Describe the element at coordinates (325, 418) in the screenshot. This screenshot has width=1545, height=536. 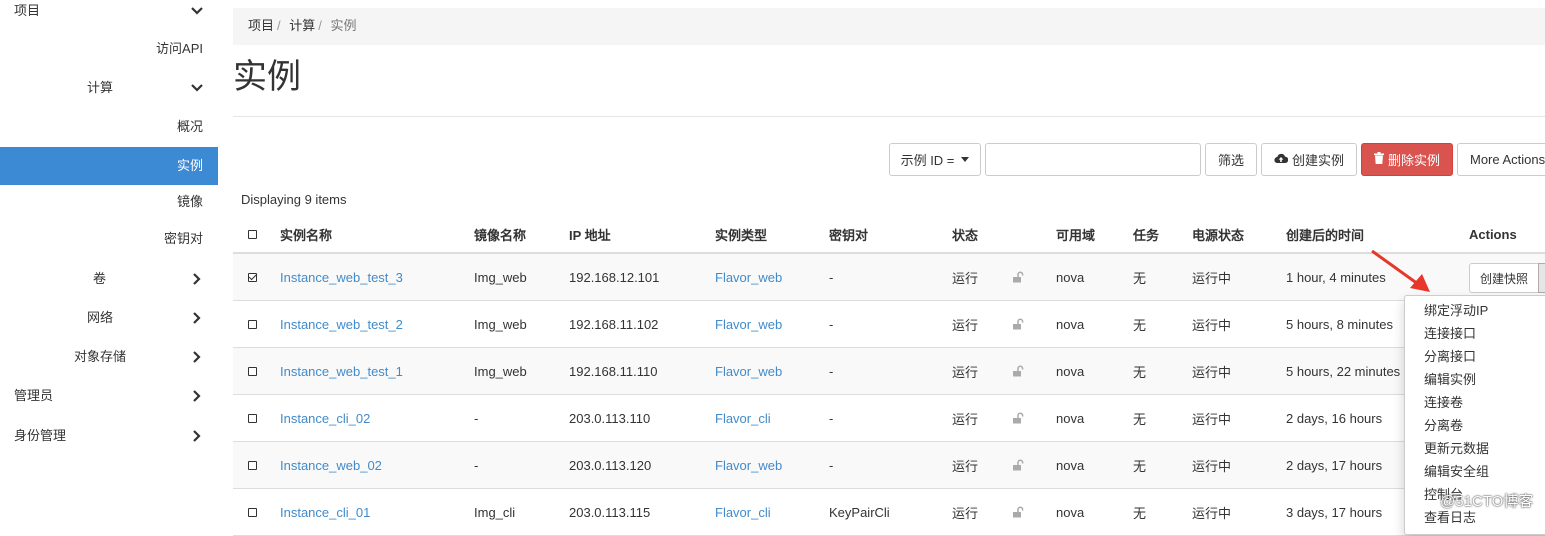
I see `instance-name-link: Instance_cli_02` at that location.